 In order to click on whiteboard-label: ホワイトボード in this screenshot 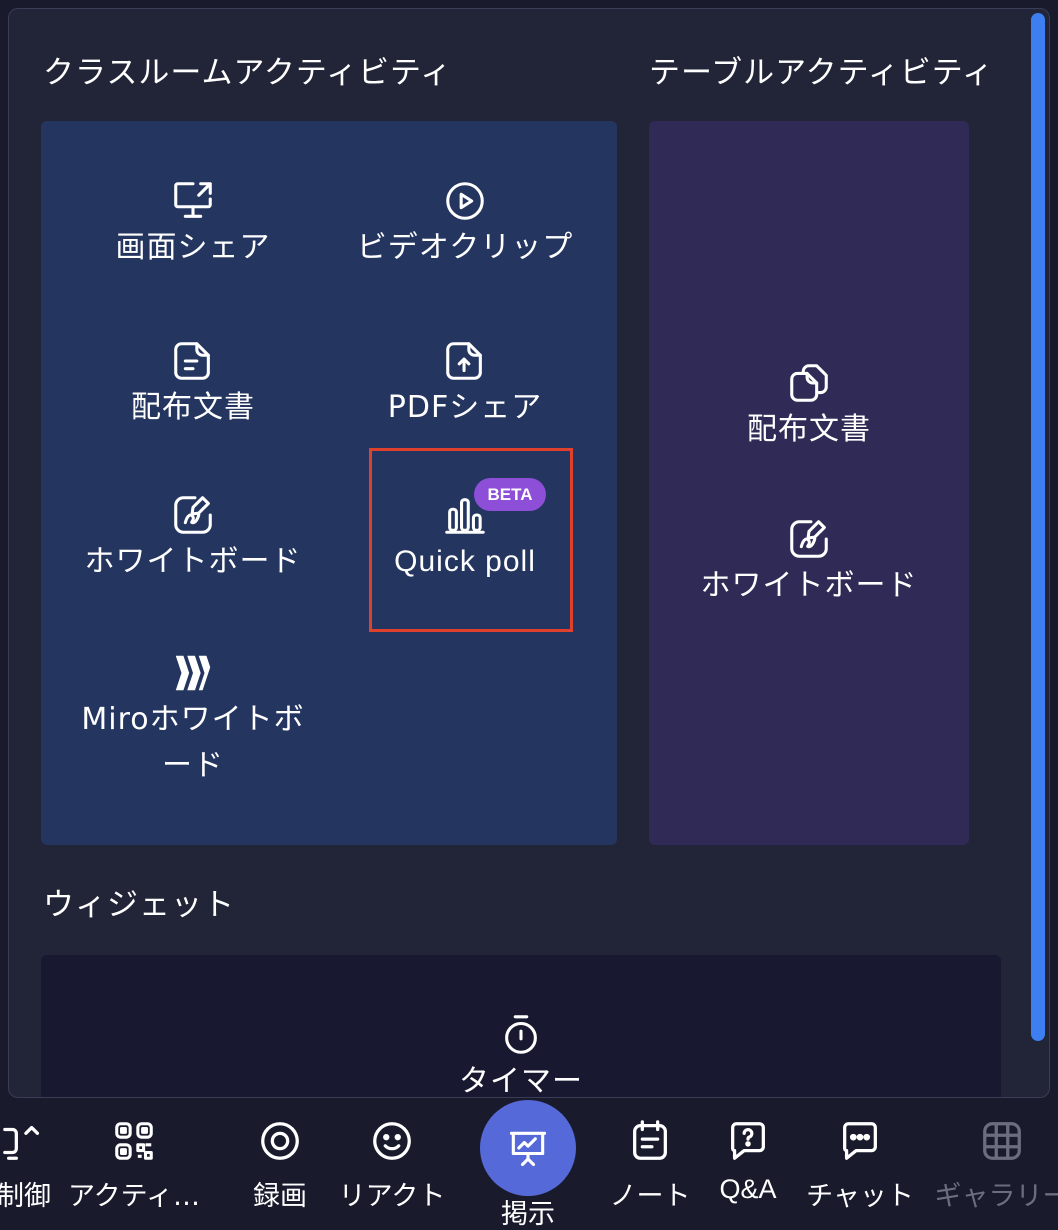, I will do `click(193, 561)`.